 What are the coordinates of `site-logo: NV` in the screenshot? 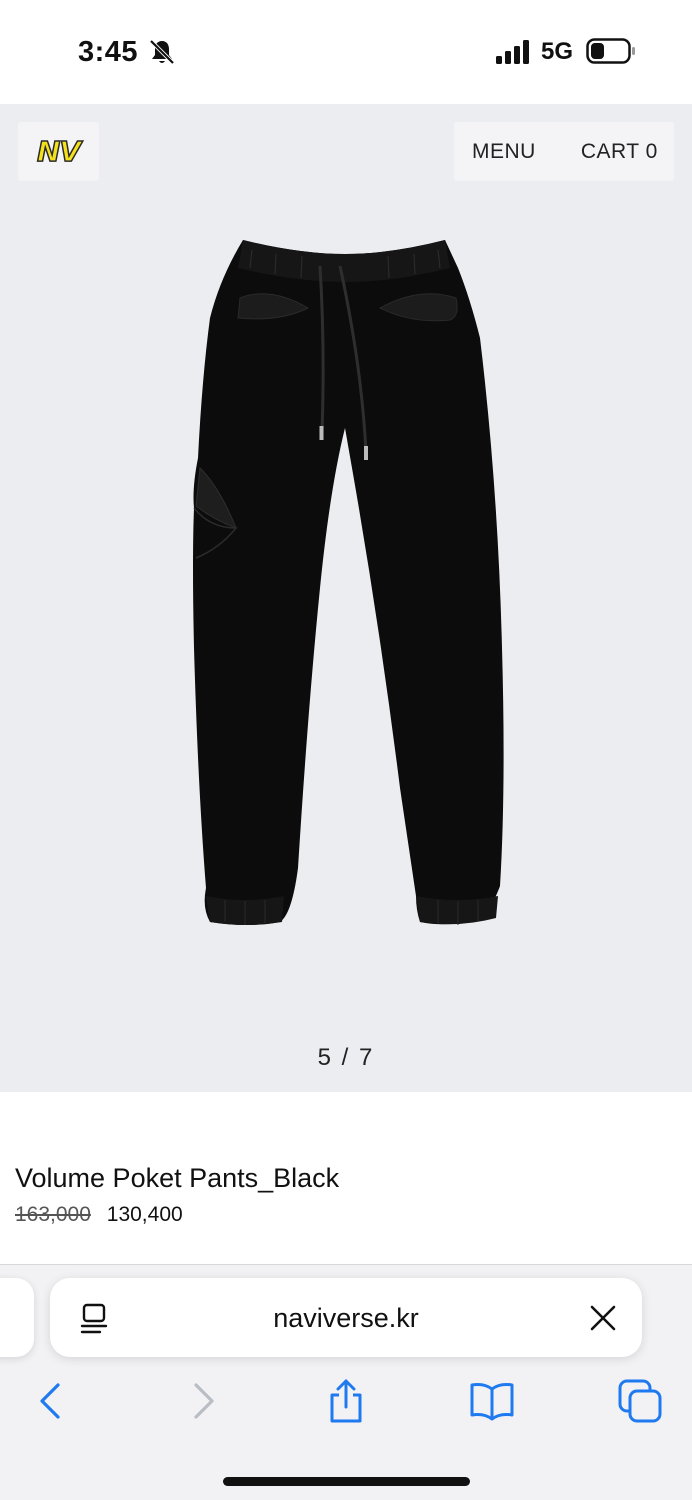 It's located at (58, 151).